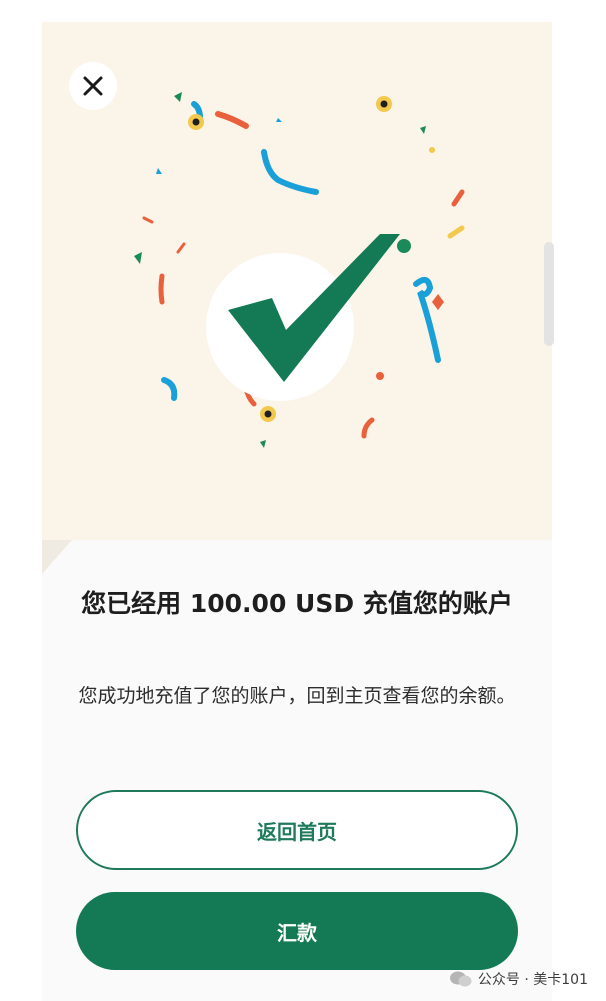 The height and width of the screenshot is (1001, 606). I want to click on remit-button: 汇款, so click(297, 931).